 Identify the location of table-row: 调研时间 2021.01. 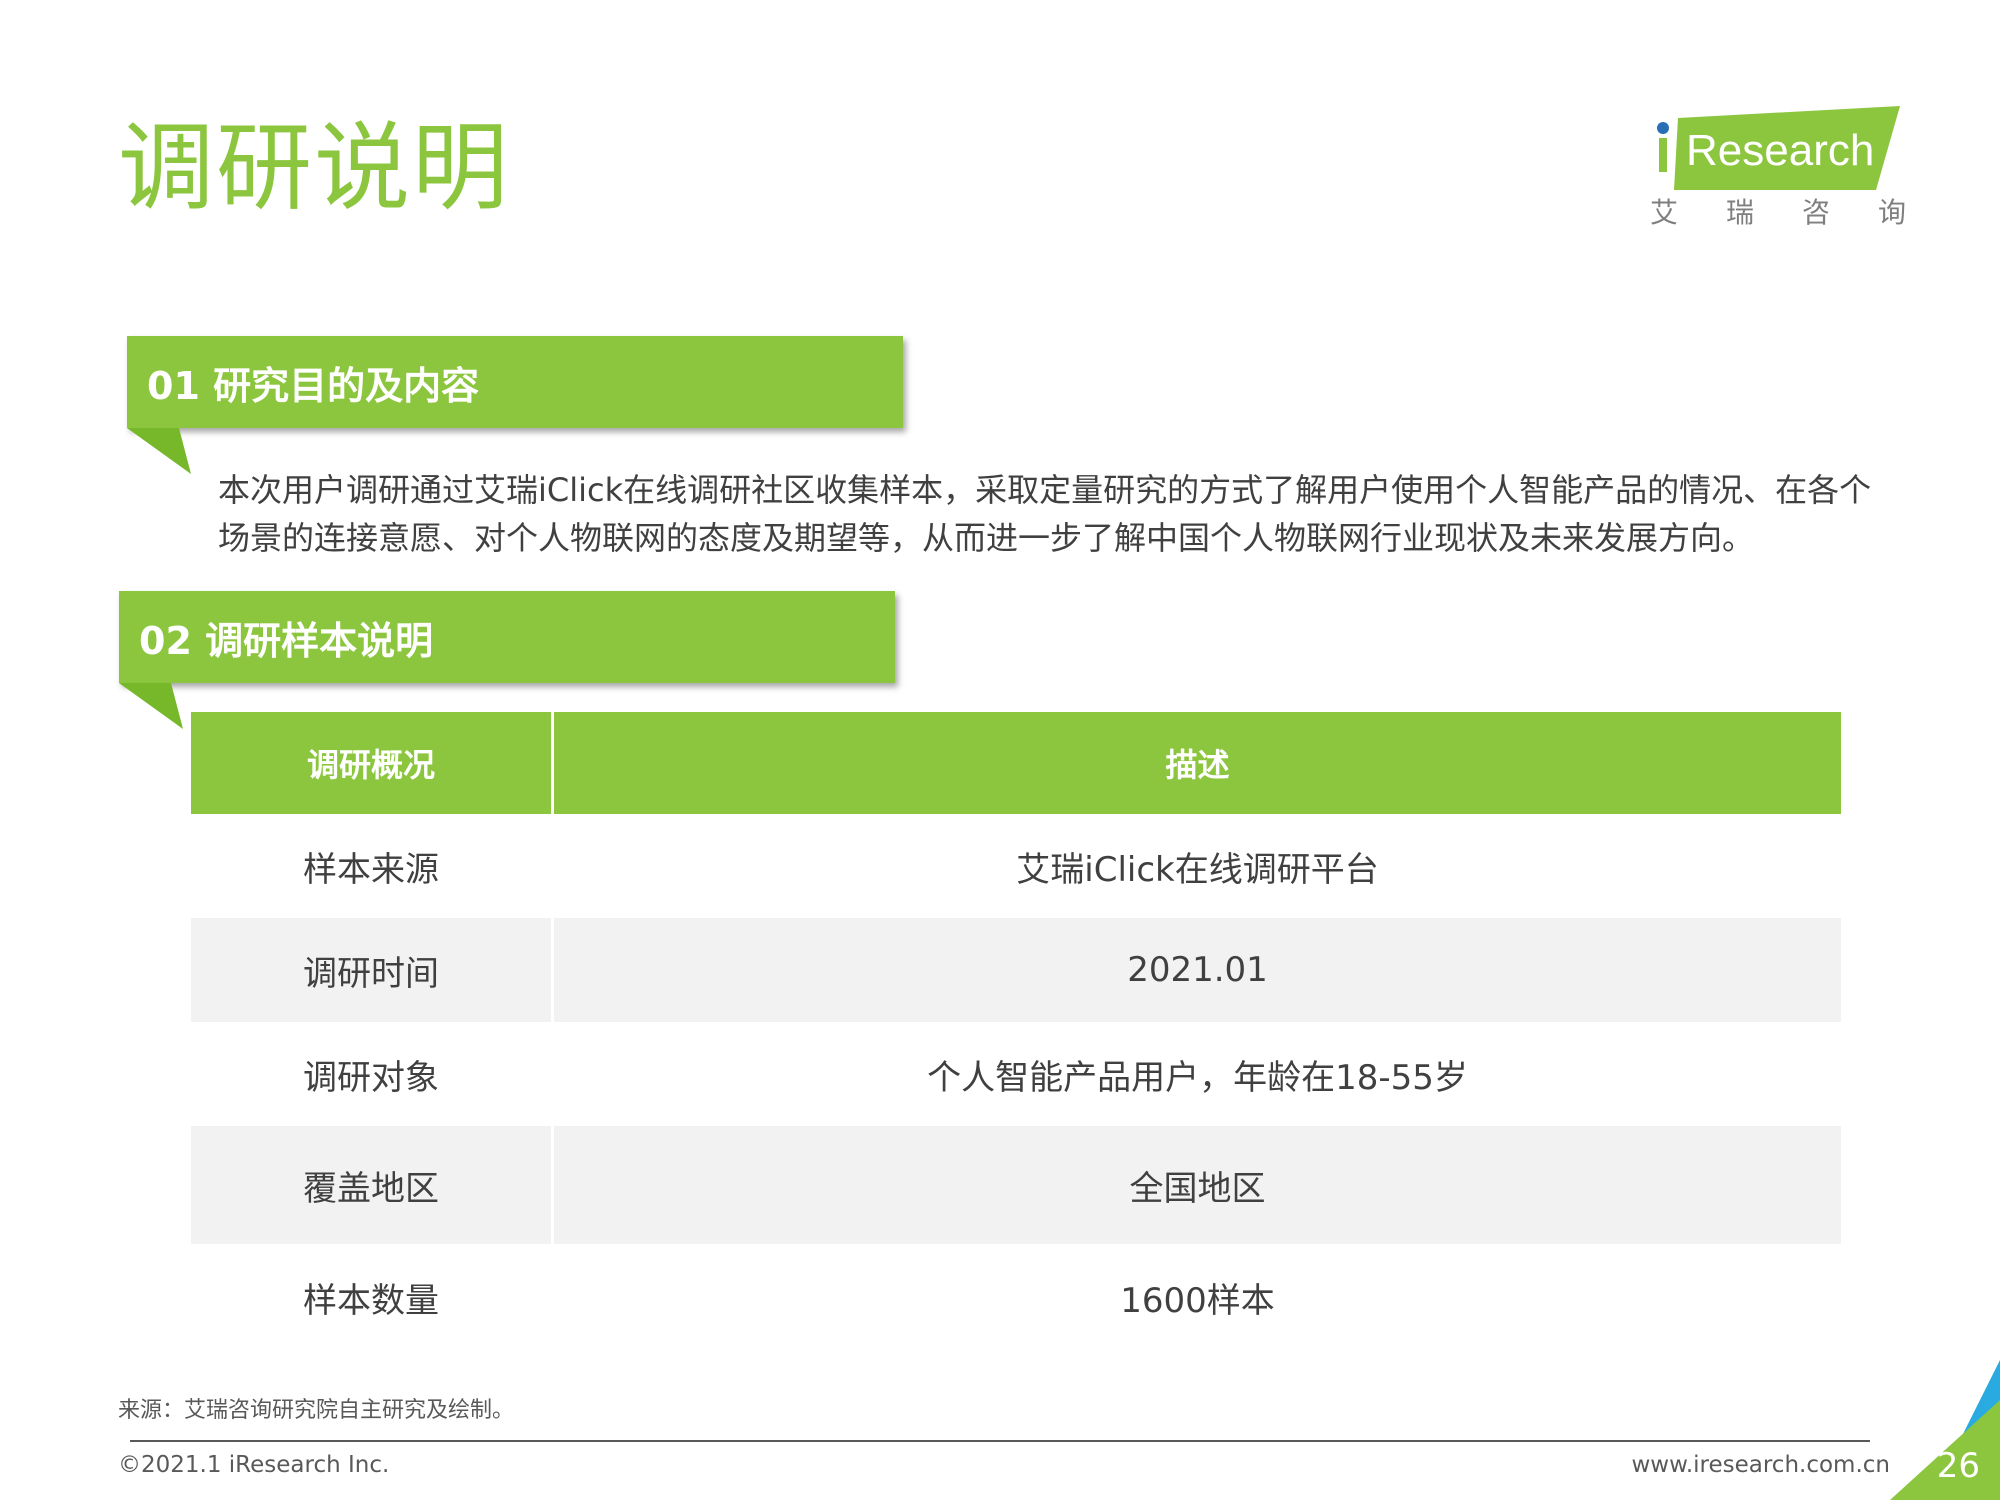
(1016, 970).